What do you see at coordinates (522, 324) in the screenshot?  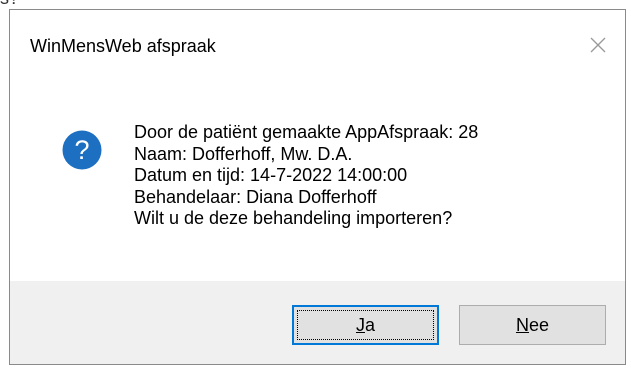 I see `no-button-accel: N` at bounding box center [522, 324].